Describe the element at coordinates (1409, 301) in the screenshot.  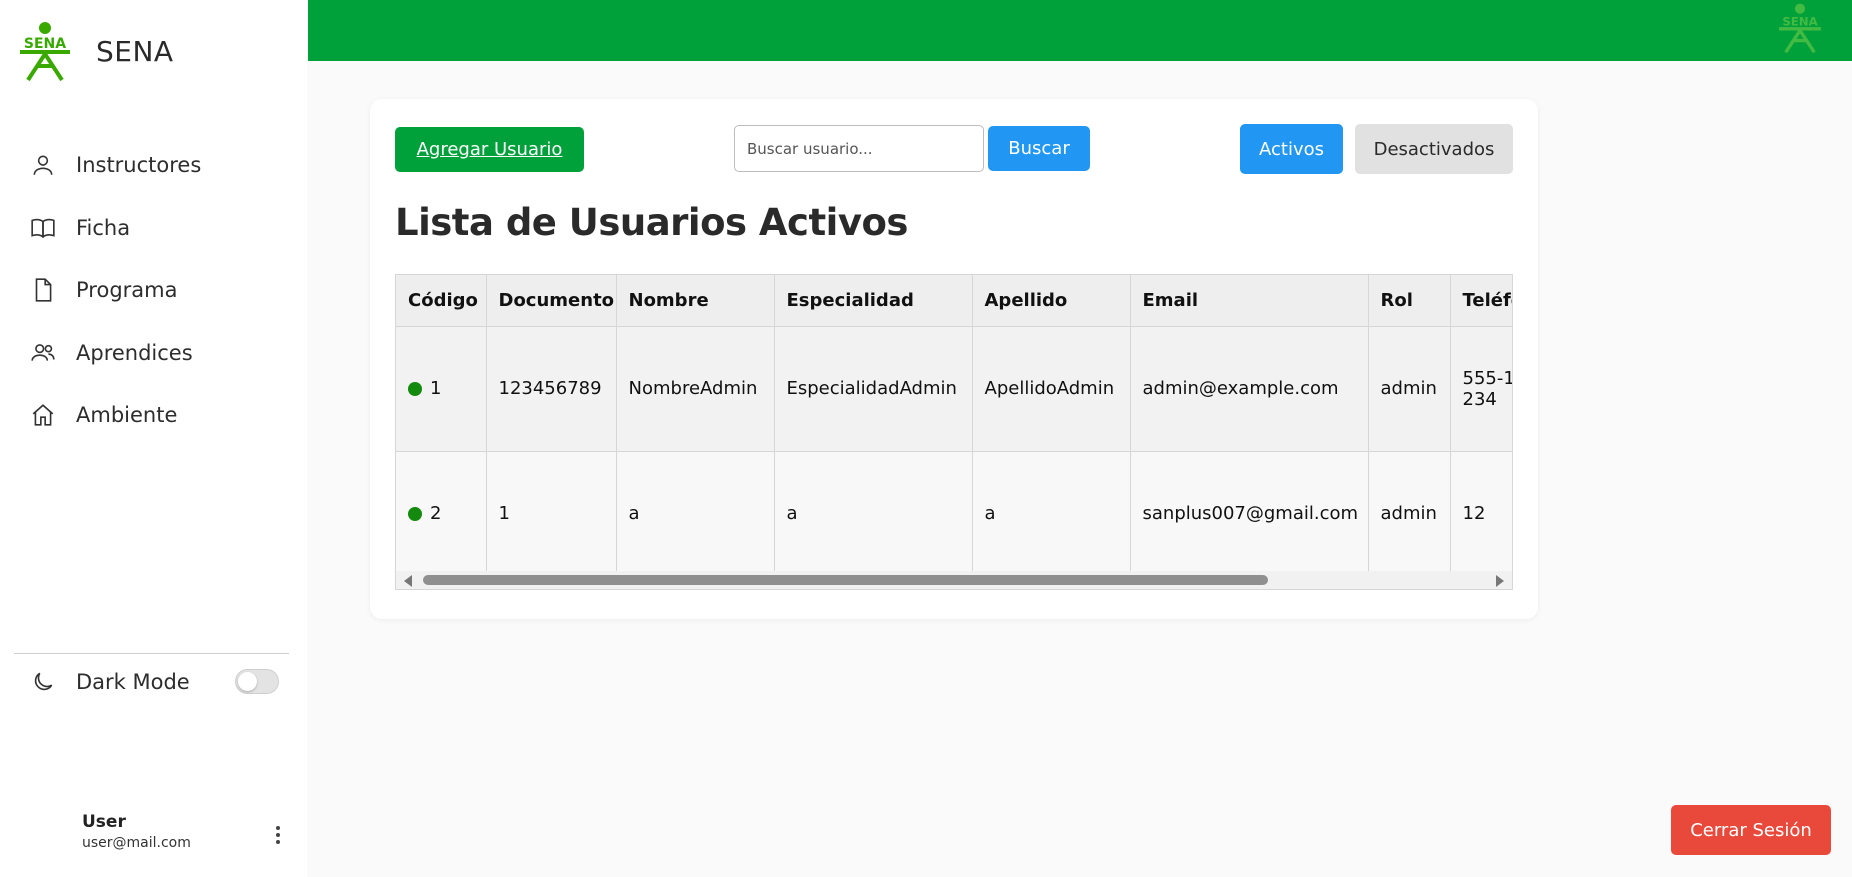
I see `column-header: Rol` at that location.